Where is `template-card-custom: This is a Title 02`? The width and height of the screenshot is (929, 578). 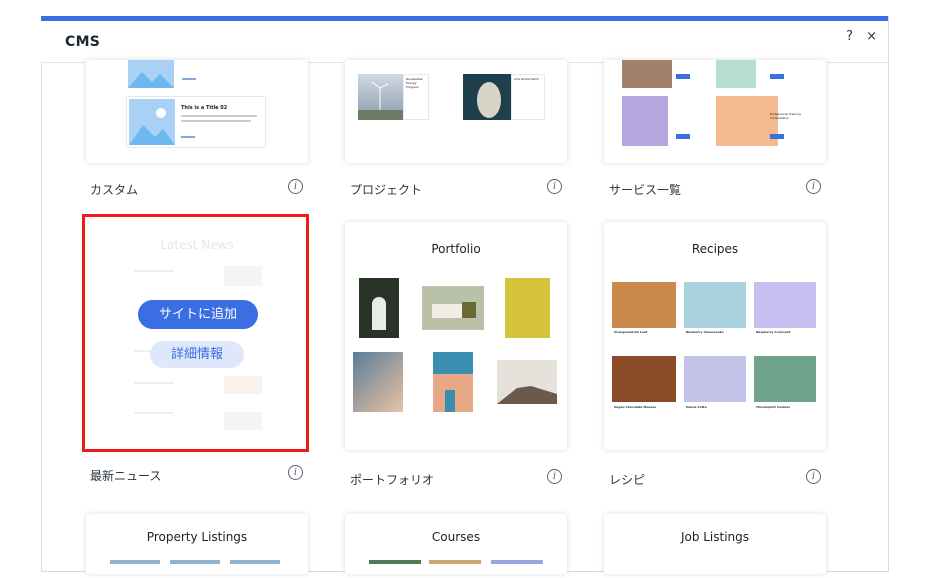 template-card-custom: This is a Title 02 is located at coordinates (197, 111).